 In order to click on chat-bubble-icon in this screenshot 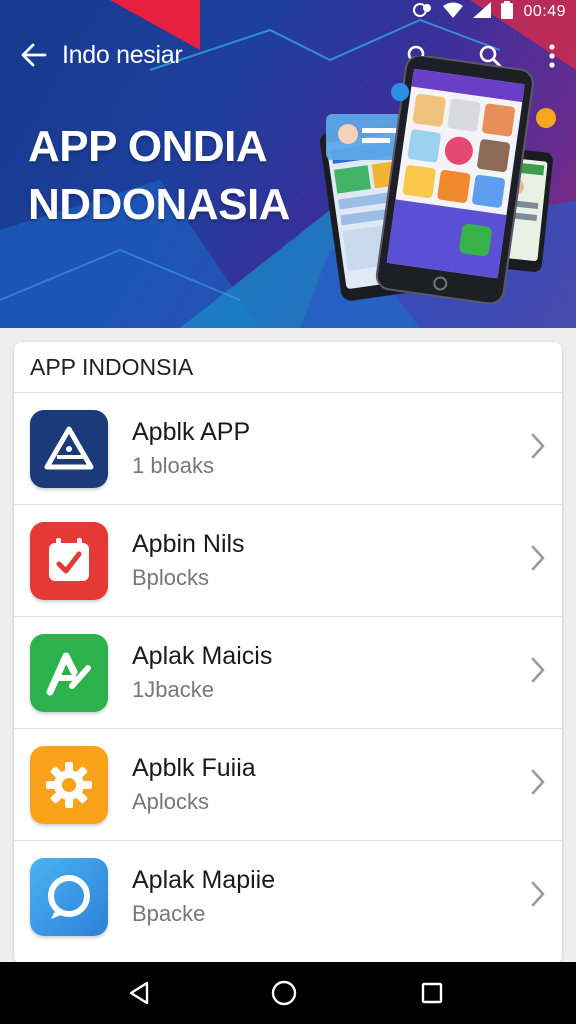, I will do `click(69, 896)`.